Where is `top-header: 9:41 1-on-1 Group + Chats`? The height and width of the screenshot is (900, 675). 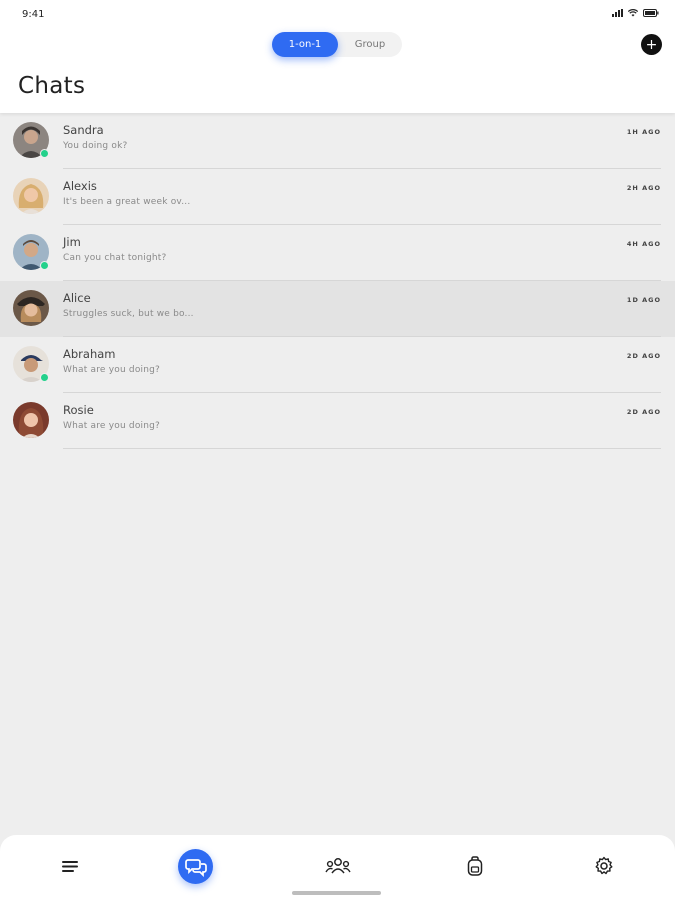 top-header: 9:41 1-on-1 Group + Chats is located at coordinates (337, 56).